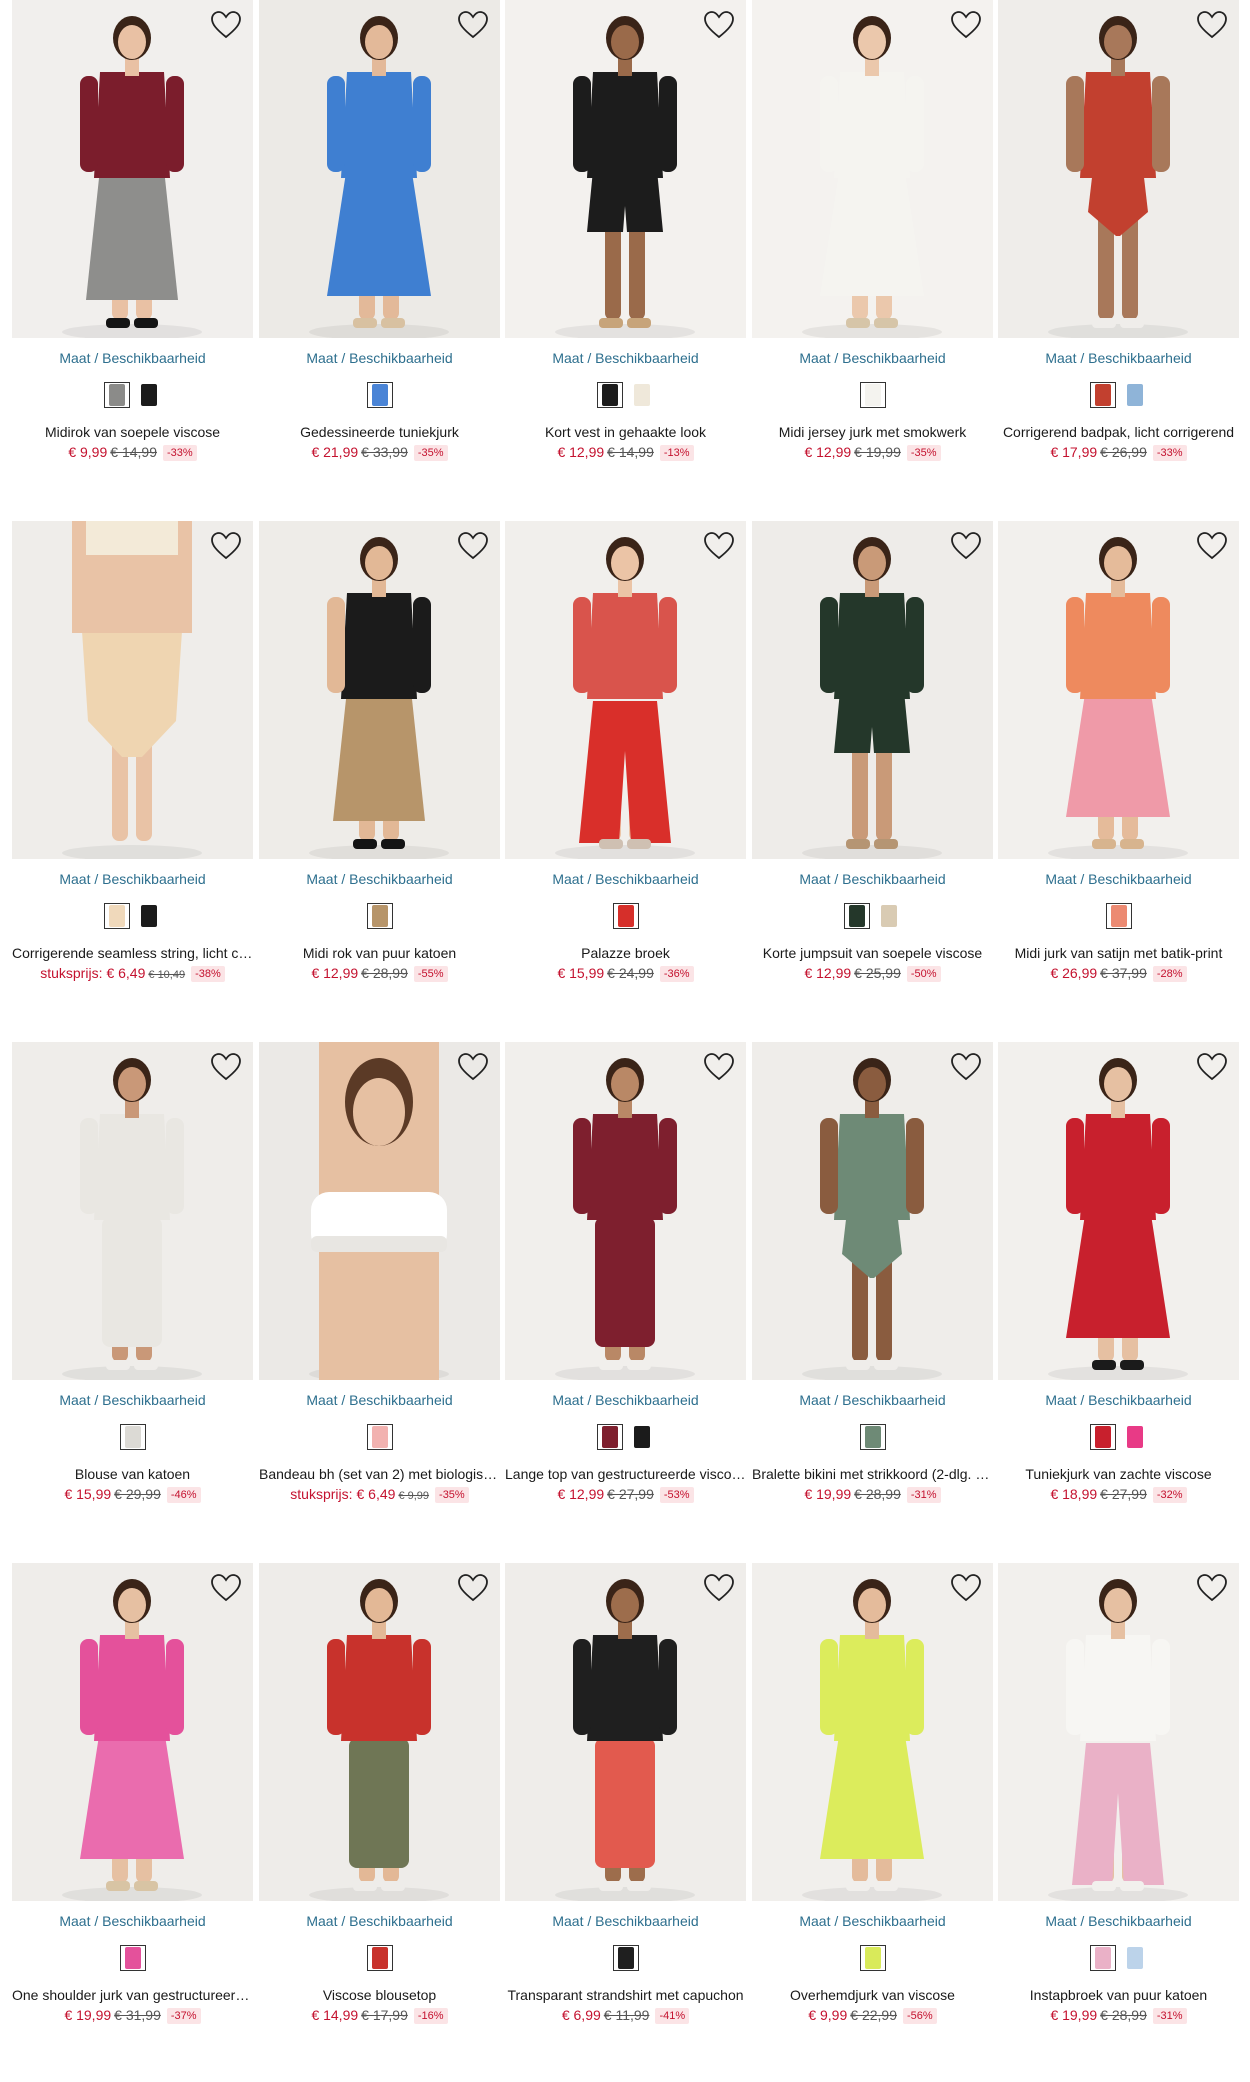 The image size is (1250, 2082). Describe the element at coordinates (872, 953) in the screenshot. I see `product-title: Korte jumpsuit van soepele viscose` at that location.